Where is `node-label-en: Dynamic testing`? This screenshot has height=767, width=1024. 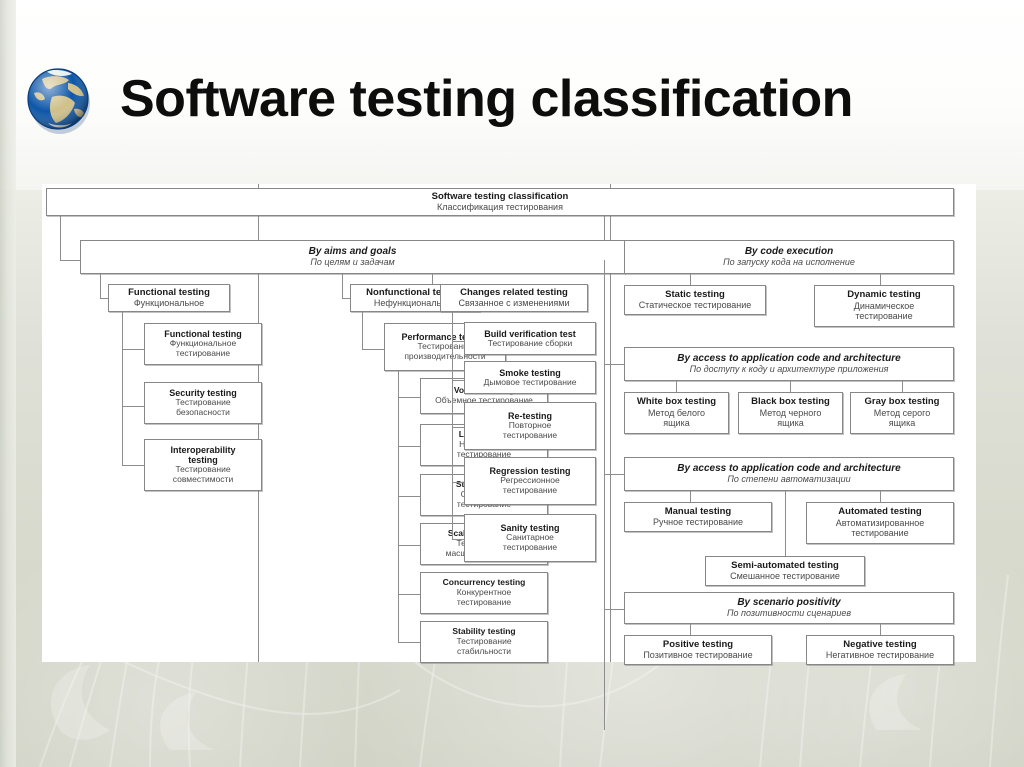 node-label-en: Dynamic testing is located at coordinates (884, 295).